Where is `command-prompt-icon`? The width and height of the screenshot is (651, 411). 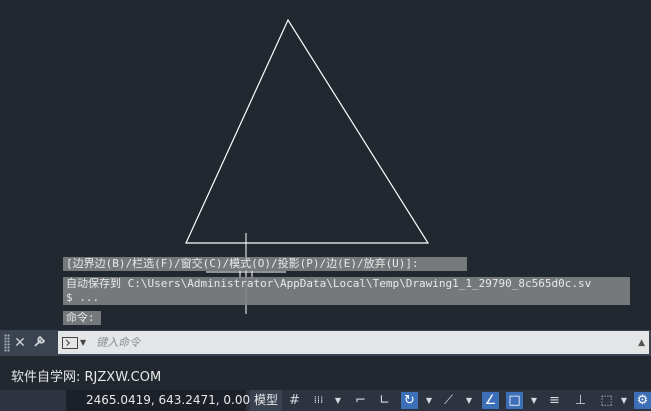
command-prompt-icon is located at coordinates (70, 342).